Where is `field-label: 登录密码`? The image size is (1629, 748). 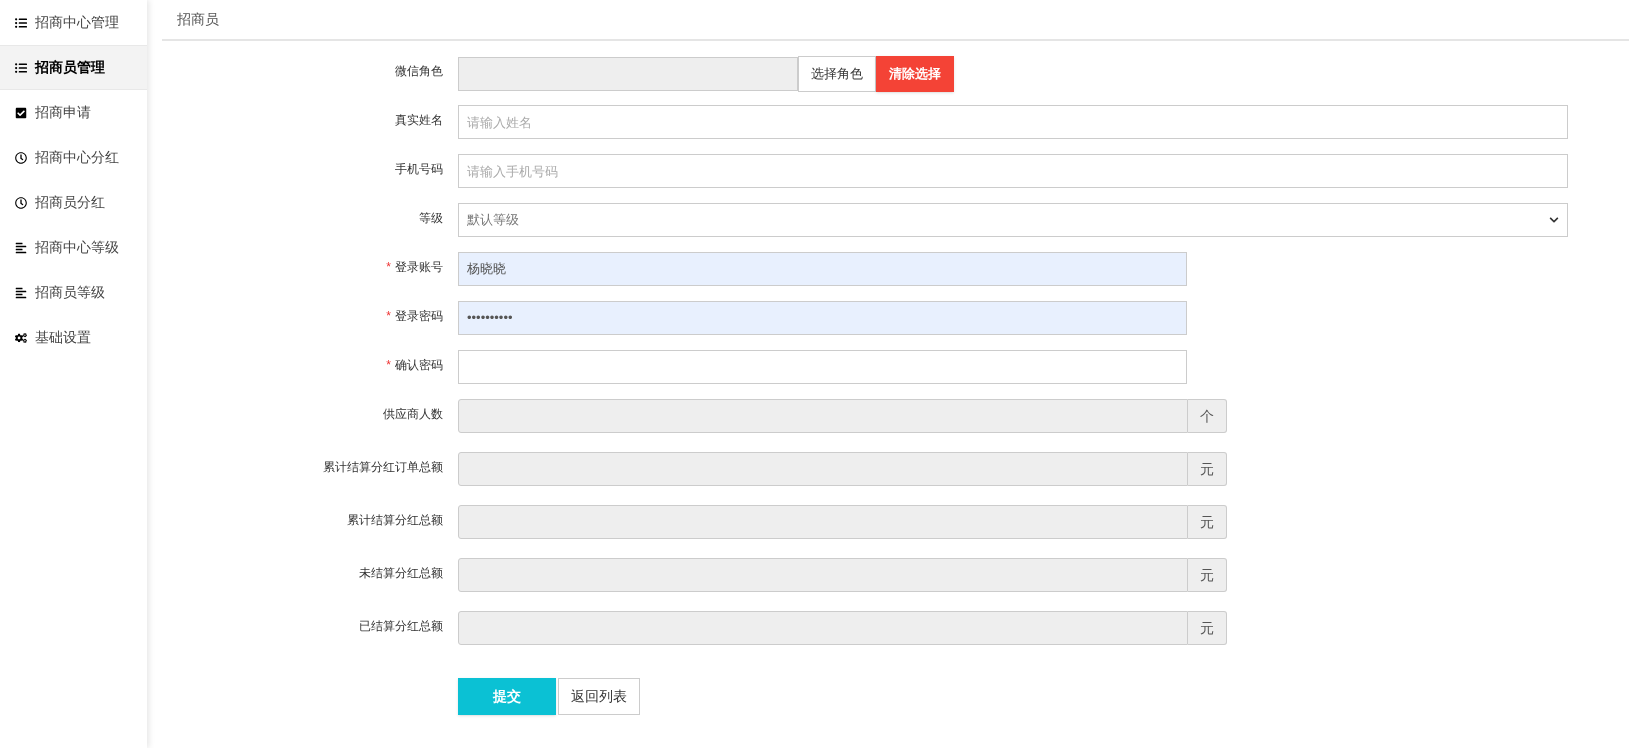
field-label: 登录密码 is located at coordinates (419, 316).